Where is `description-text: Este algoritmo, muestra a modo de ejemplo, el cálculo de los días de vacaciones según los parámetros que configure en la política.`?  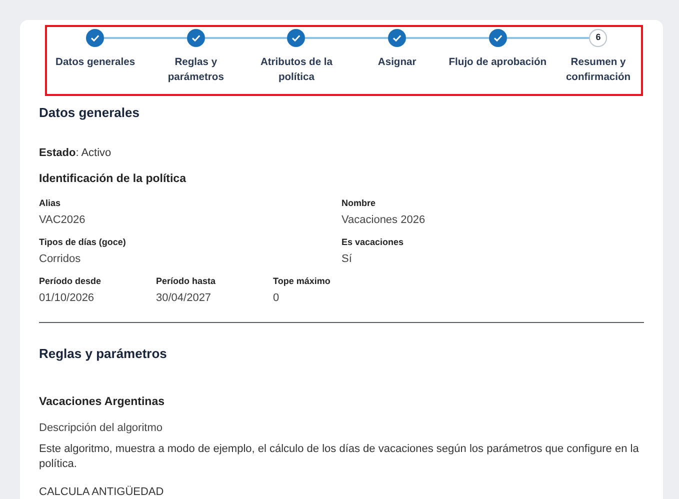
description-text: Este algoritmo, muestra a modo de ejemplo, el cálculo de los días de vacaciones según los parámetros que configure en la política. is located at coordinates (339, 457).